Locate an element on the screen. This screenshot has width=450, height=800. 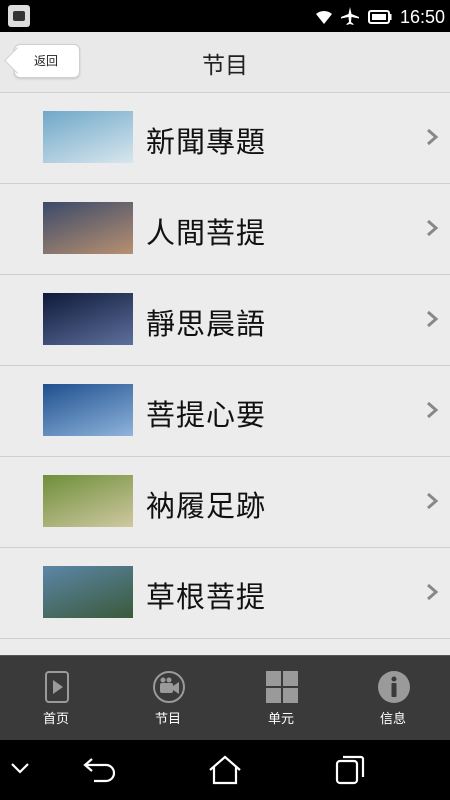
program-label: 草根菩提 is located at coordinates (206, 597).